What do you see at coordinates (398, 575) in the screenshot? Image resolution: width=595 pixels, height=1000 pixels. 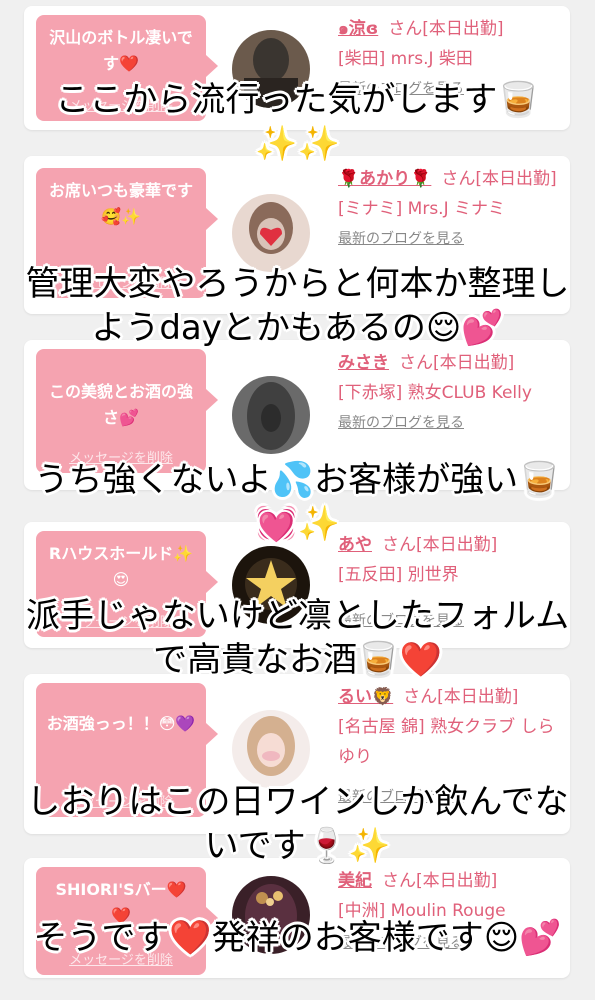 I see `shop-text: [五反田] 別世界` at bounding box center [398, 575].